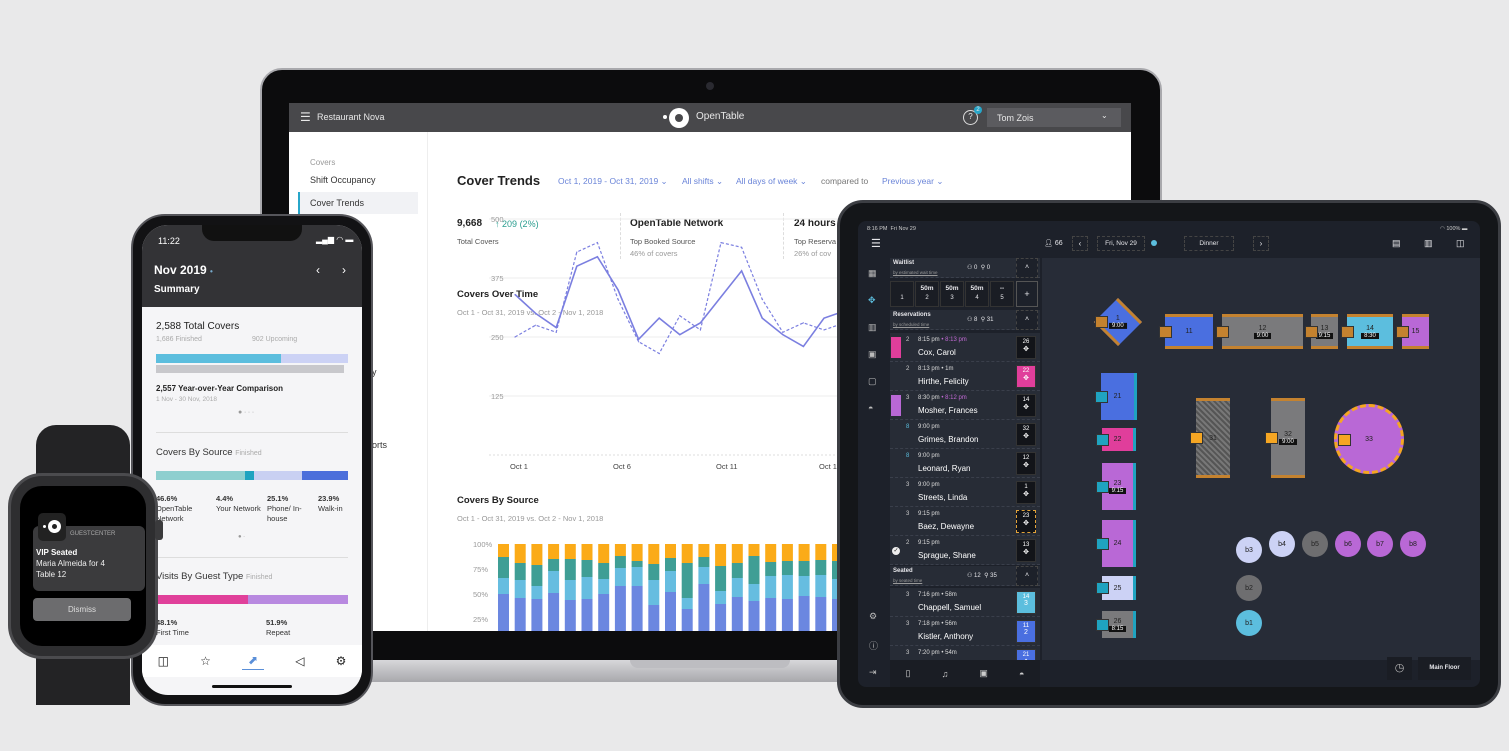  I want to click on megaphone-icon: ◁, so click(299, 661).